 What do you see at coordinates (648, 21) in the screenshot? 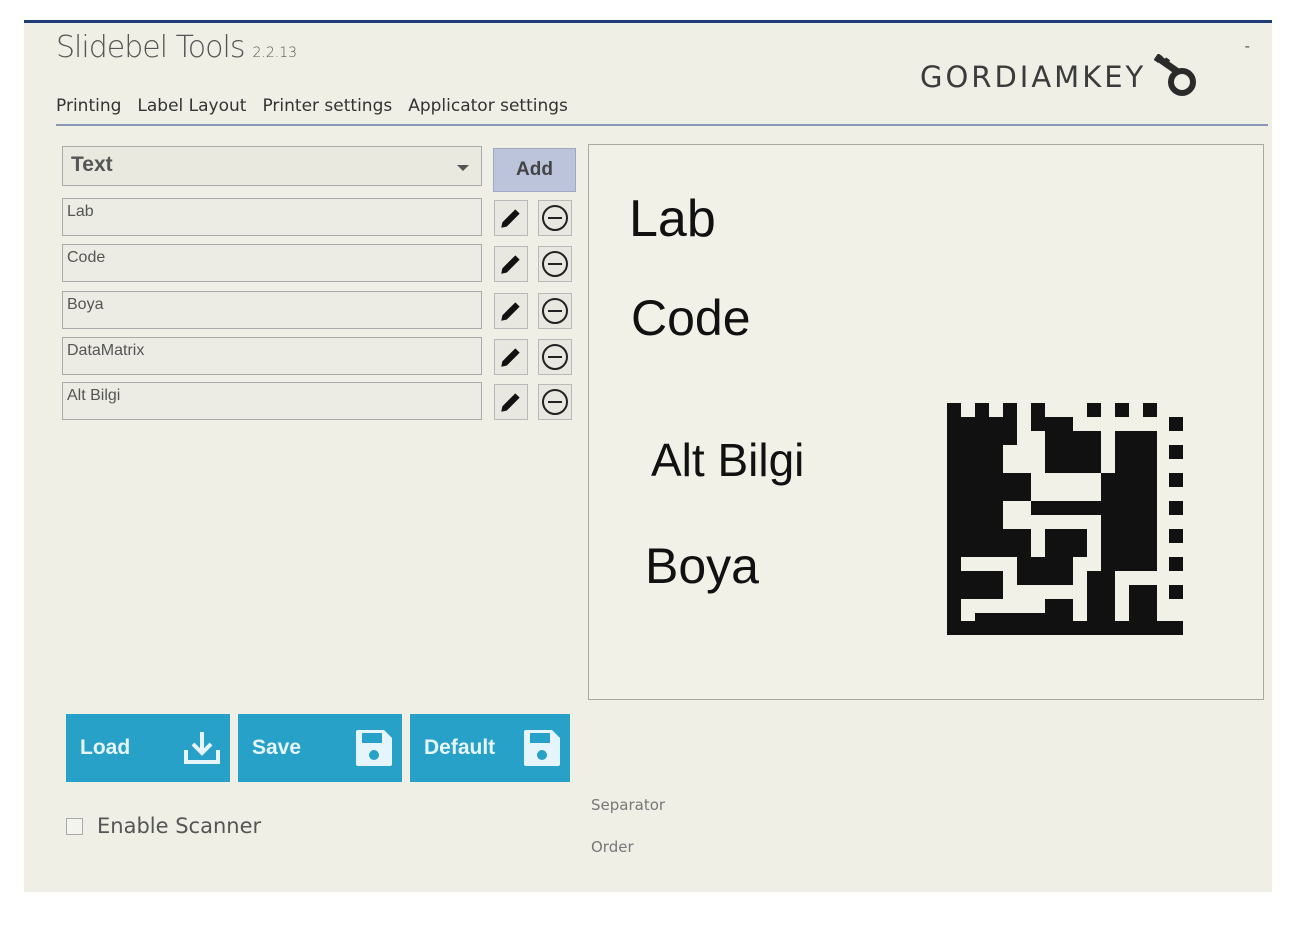
I see `window-top-border` at bounding box center [648, 21].